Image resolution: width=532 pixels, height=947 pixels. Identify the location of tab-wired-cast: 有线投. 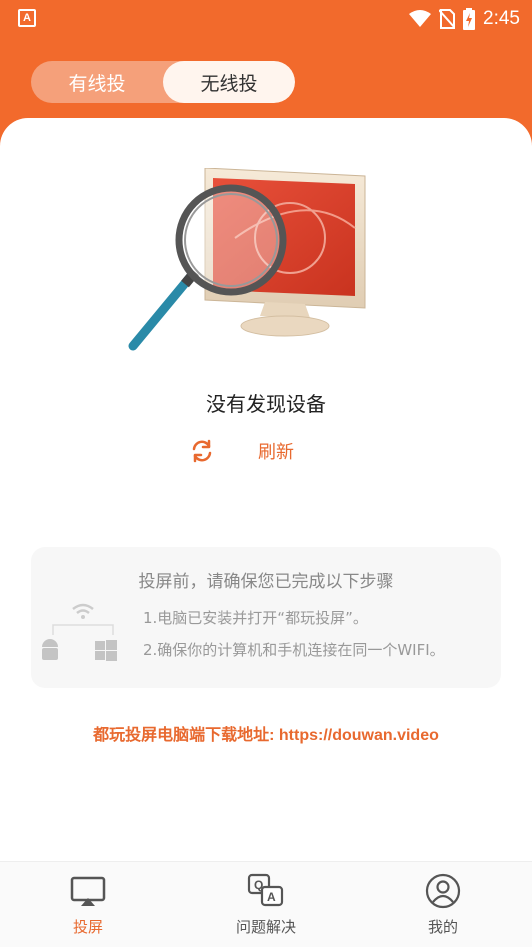
(97, 82).